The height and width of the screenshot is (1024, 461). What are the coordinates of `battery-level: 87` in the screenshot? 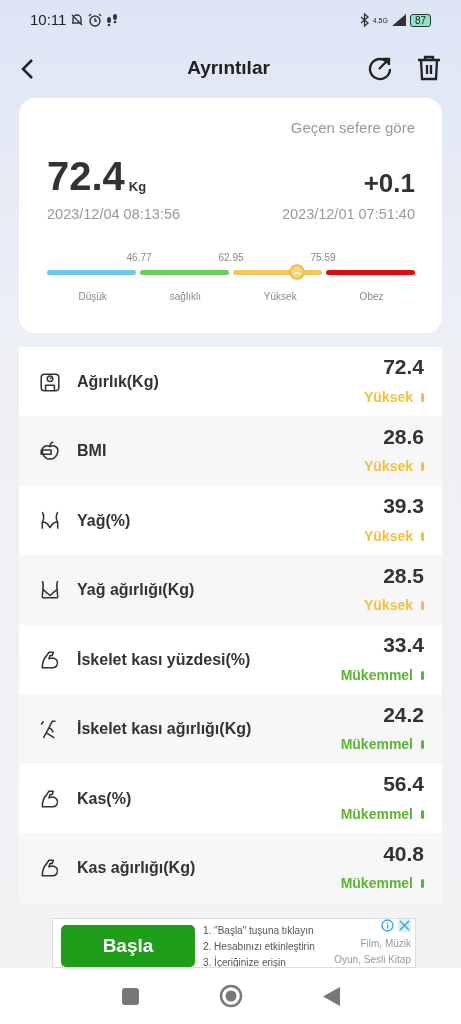 It's located at (420, 20).